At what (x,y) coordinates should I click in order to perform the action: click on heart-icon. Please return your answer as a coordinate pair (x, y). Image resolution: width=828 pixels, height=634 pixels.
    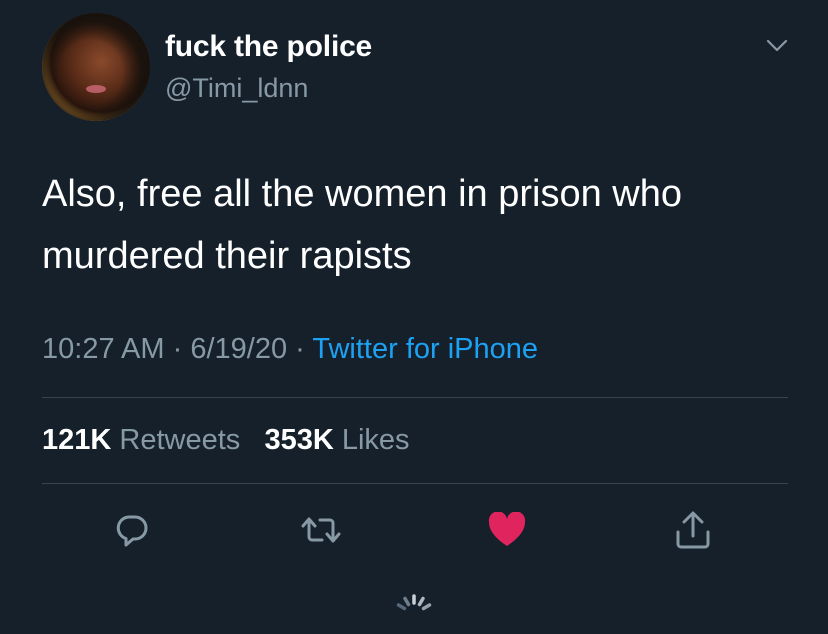
    Looking at the image, I should click on (507, 529).